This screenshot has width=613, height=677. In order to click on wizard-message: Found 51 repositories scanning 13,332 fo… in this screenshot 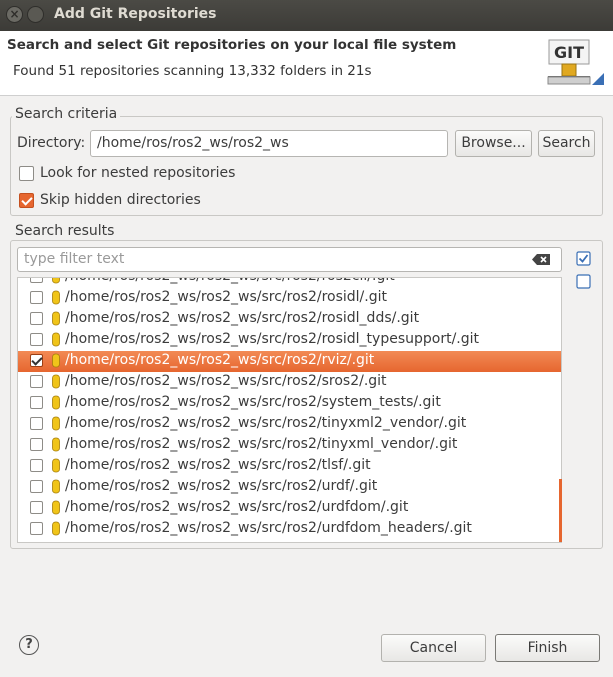, I will do `click(192, 71)`.